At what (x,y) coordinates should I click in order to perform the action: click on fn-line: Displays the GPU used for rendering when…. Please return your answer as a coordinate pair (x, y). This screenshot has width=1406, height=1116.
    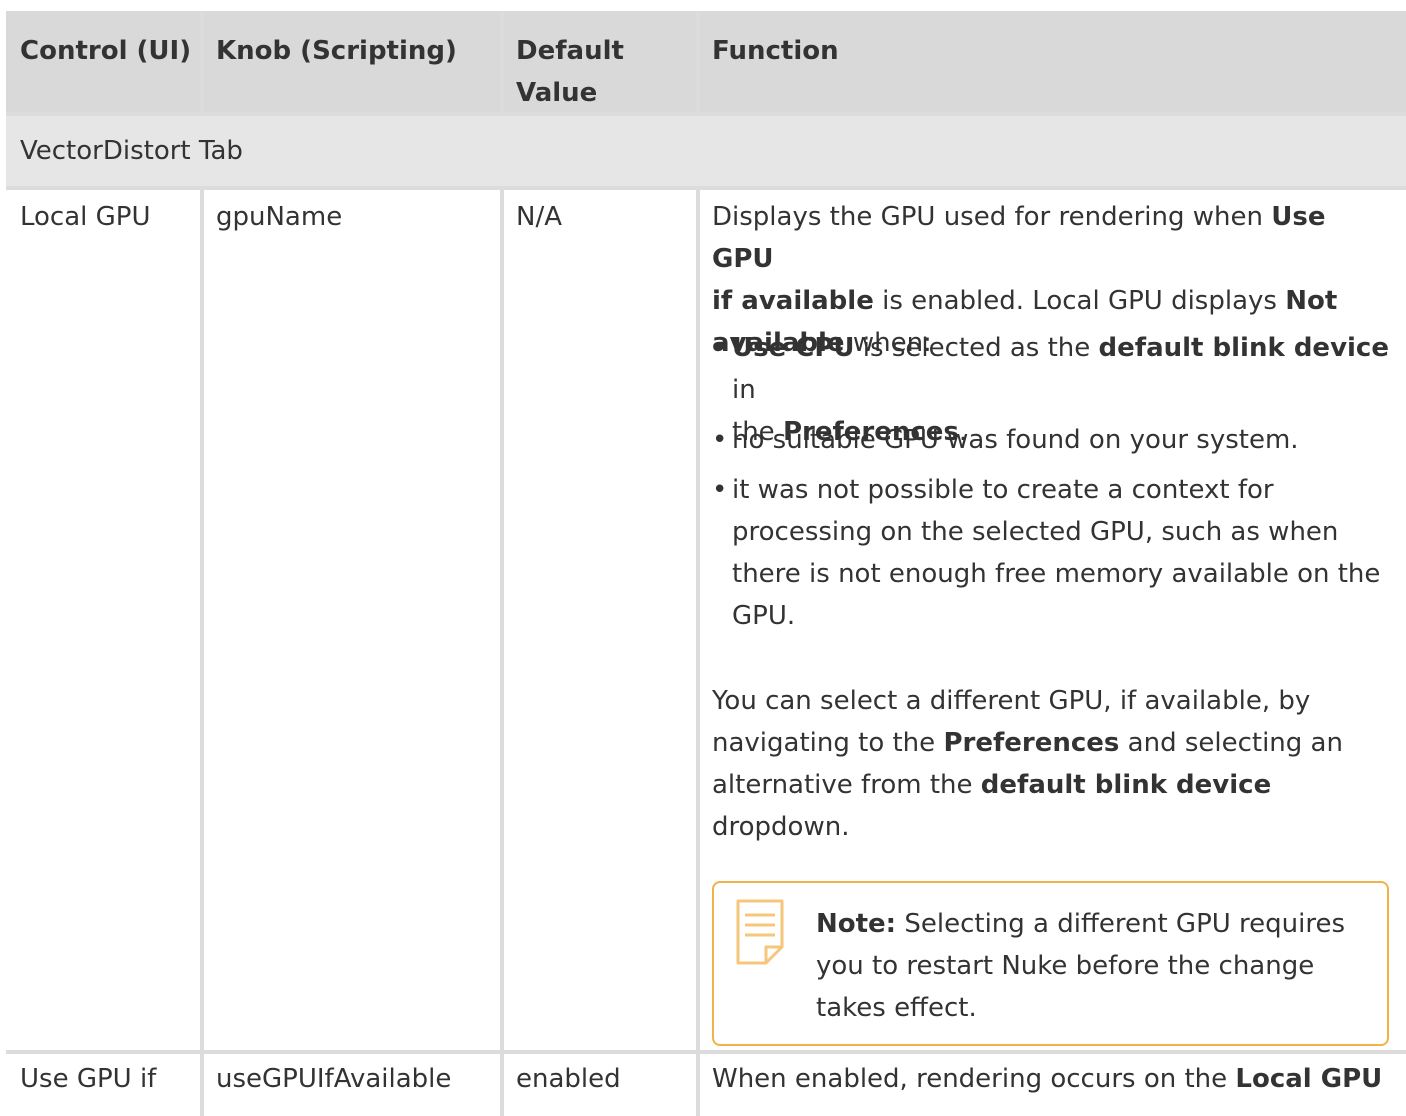
    Looking at the image, I should click on (1052, 238).